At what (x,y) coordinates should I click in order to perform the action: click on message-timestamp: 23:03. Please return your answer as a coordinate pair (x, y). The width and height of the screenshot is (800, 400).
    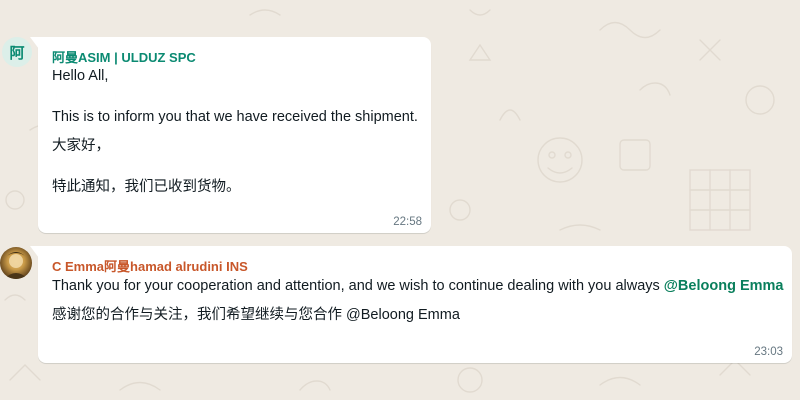
    Looking at the image, I should click on (768, 352).